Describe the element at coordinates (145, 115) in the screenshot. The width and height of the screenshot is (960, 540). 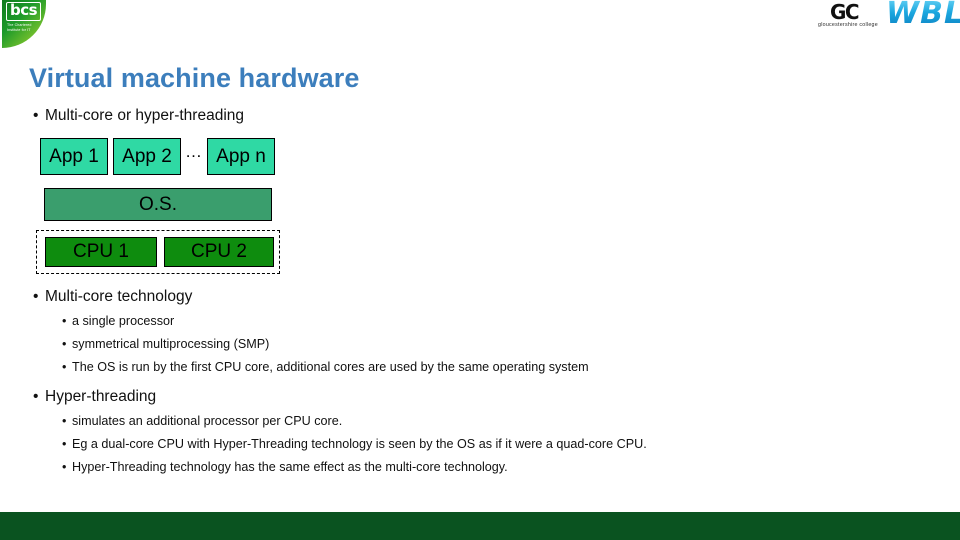
I see `bullet-text: Multi-core or hyper-threading` at that location.